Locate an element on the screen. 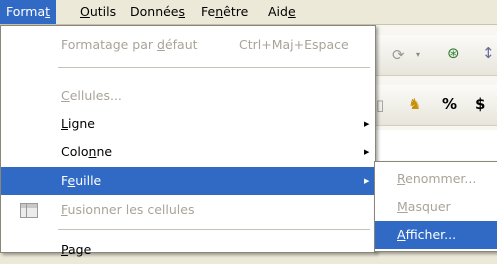  redo-icon: ⟳ is located at coordinates (398, 55).